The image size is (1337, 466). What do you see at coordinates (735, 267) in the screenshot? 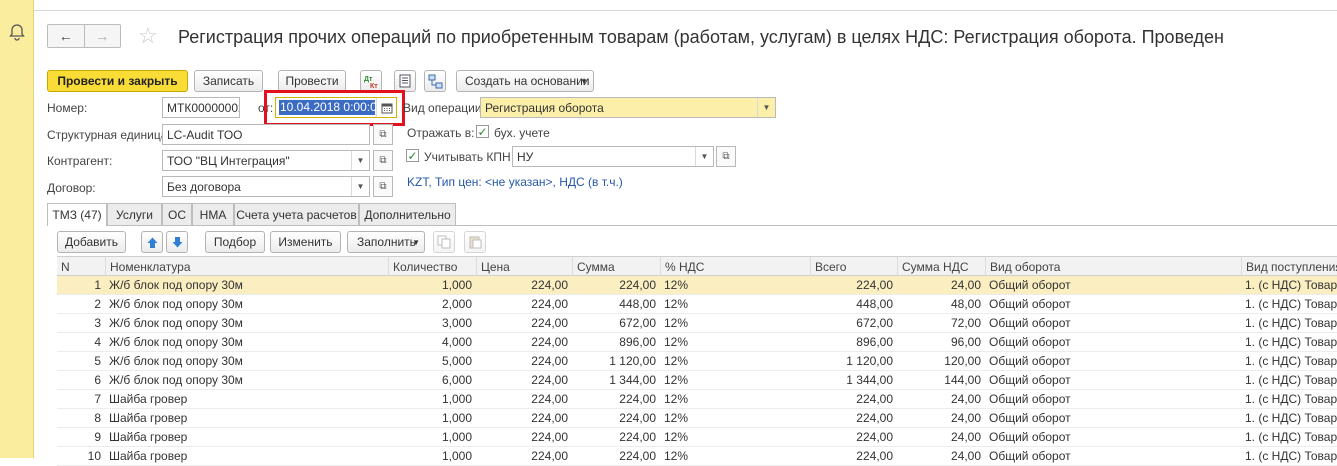
I see `column-header: % НДС` at bounding box center [735, 267].